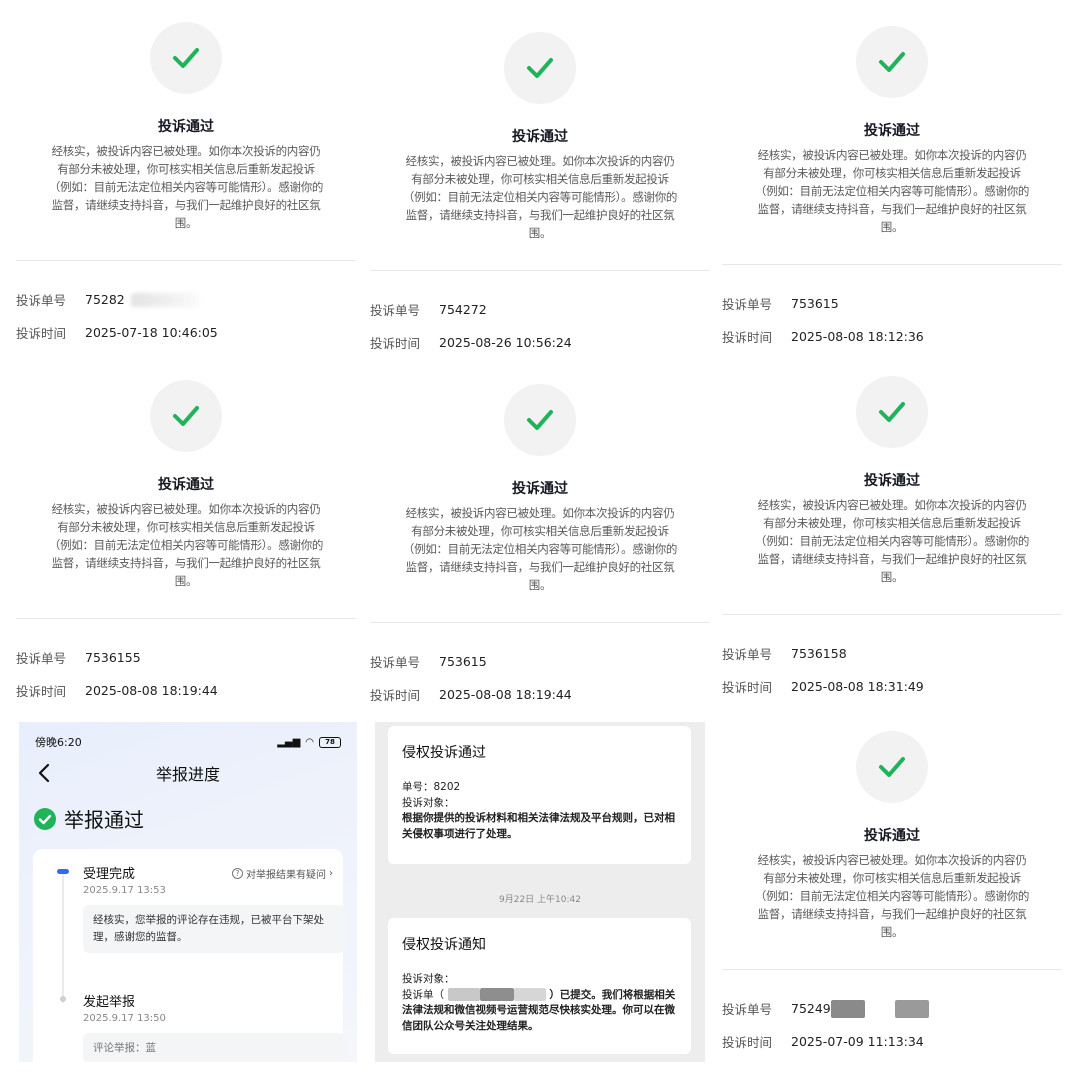 This screenshot has width=1080, height=1080. What do you see at coordinates (45, 818) in the screenshot?
I see `check-circle-icon` at bounding box center [45, 818].